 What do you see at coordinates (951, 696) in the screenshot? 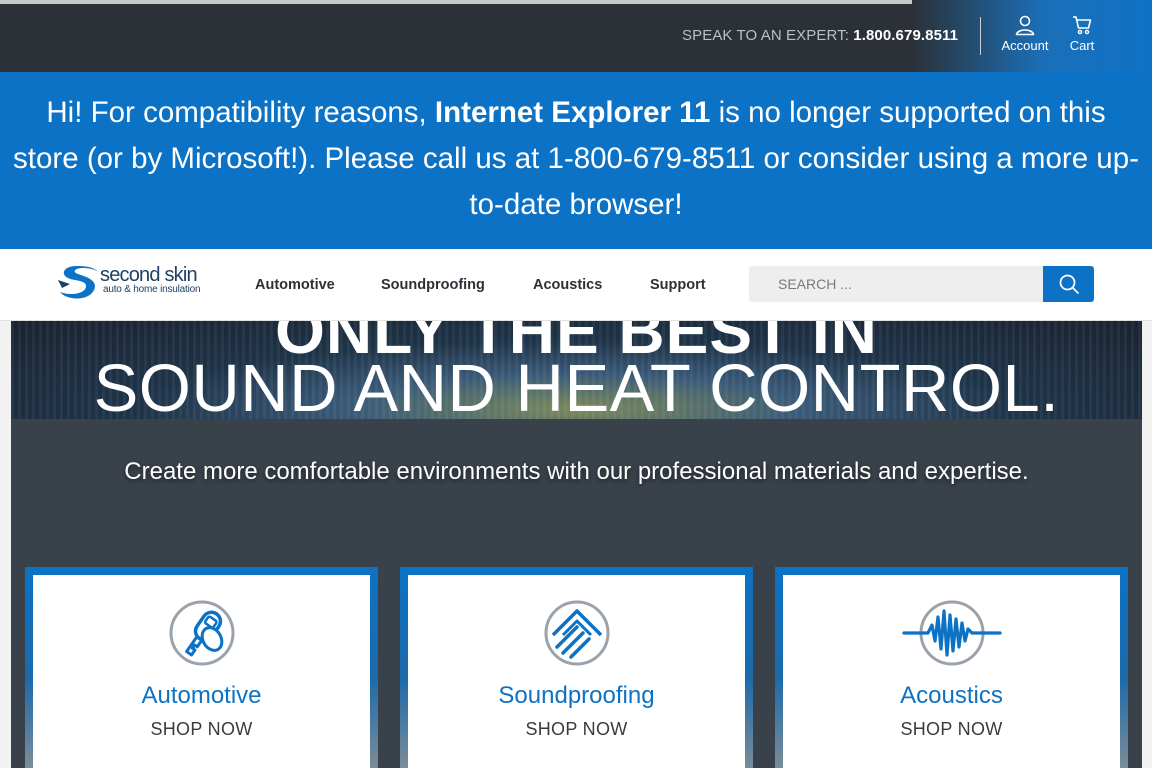
I see `card-title: Acoustics` at bounding box center [951, 696].